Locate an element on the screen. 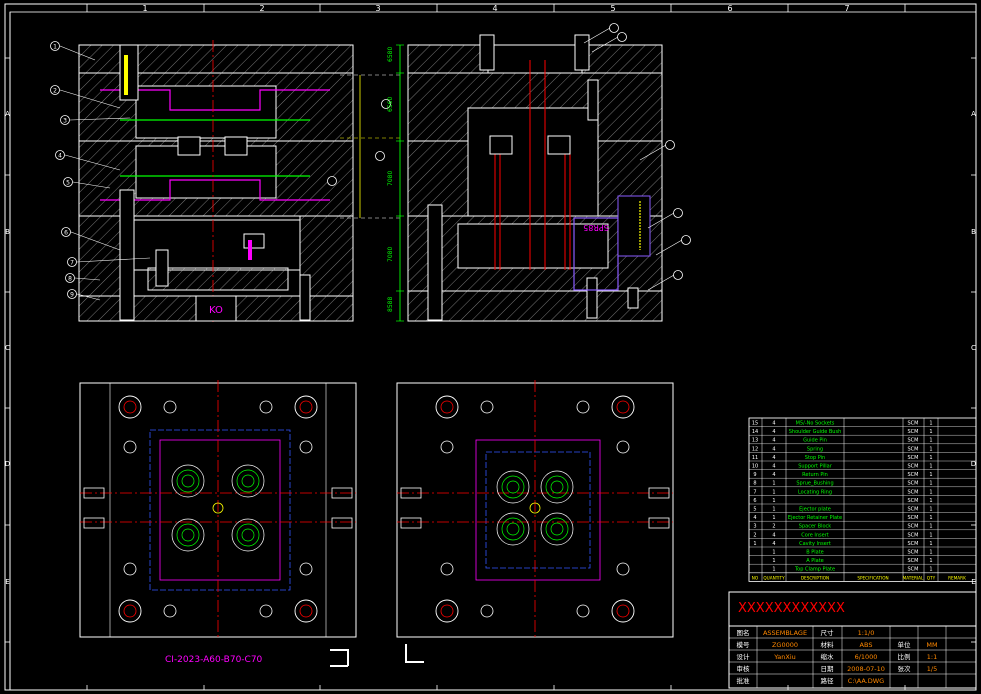 The width and height of the screenshot is (981, 694). svg-text: 比例 is located at coordinates (904, 656).